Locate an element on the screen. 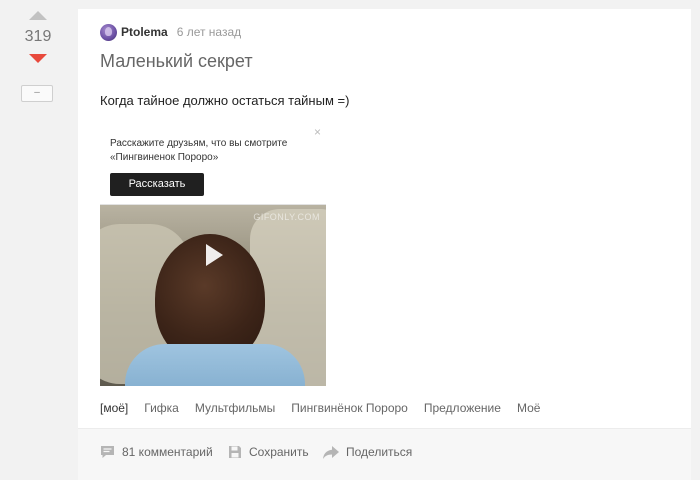  author-name: Ptolema is located at coordinates (144, 32).